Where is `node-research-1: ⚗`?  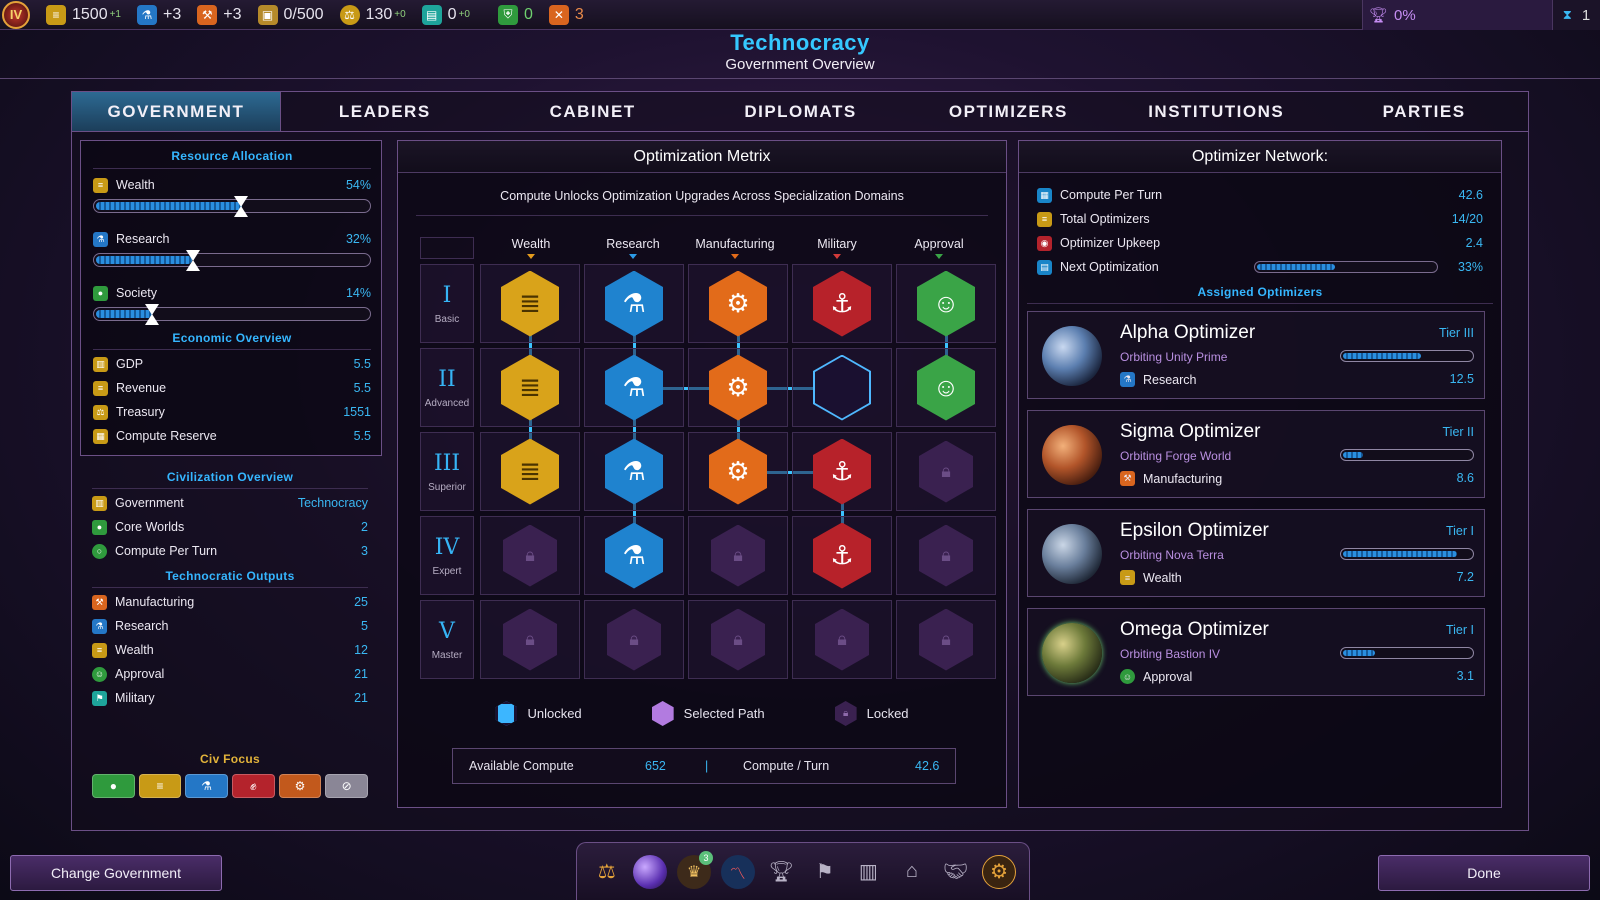 node-research-1: ⚗ is located at coordinates (634, 303).